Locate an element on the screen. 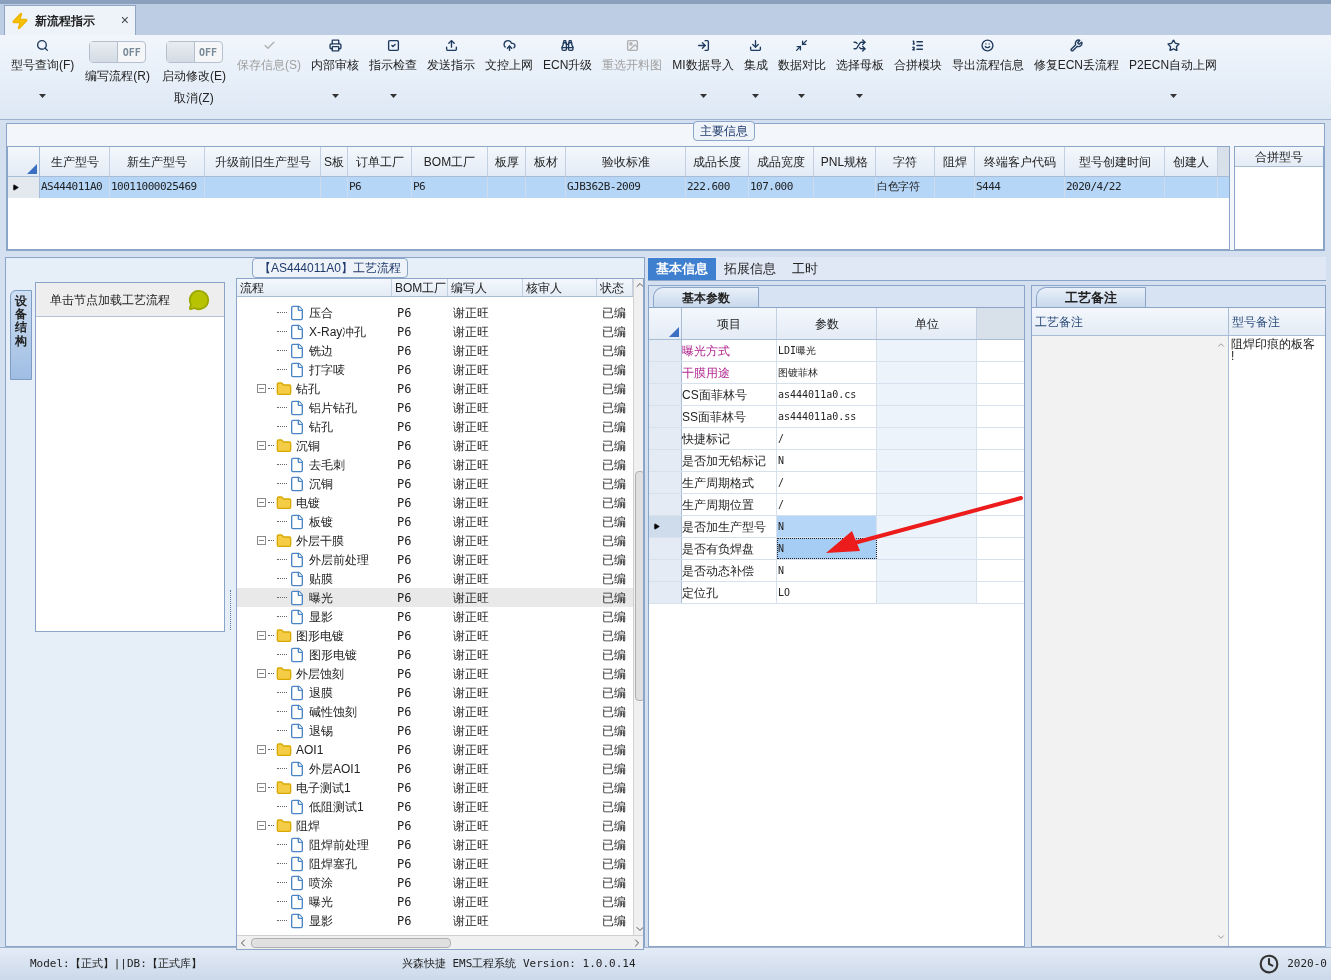 Image resolution: width=1331 pixels, height=980 pixels. column-header: 项目 is located at coordinates (729, 323).